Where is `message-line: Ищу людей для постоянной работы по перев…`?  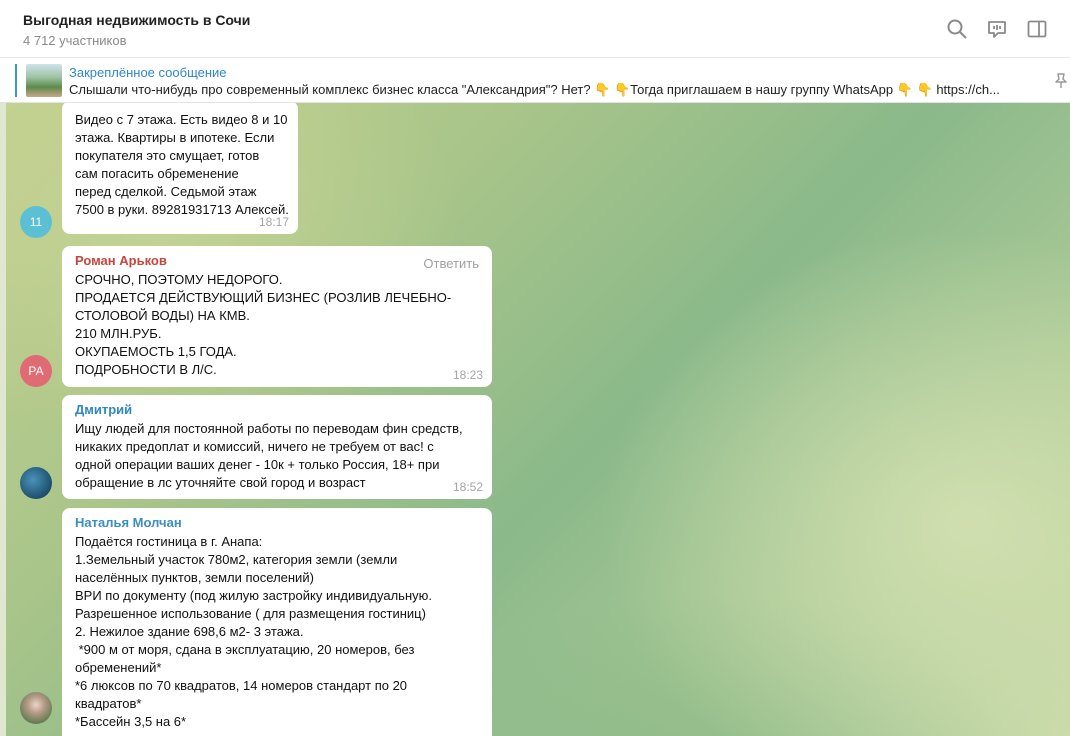
message-line: Ищу людей для постоянной работы по перев… is located at coordinates (269, 428).